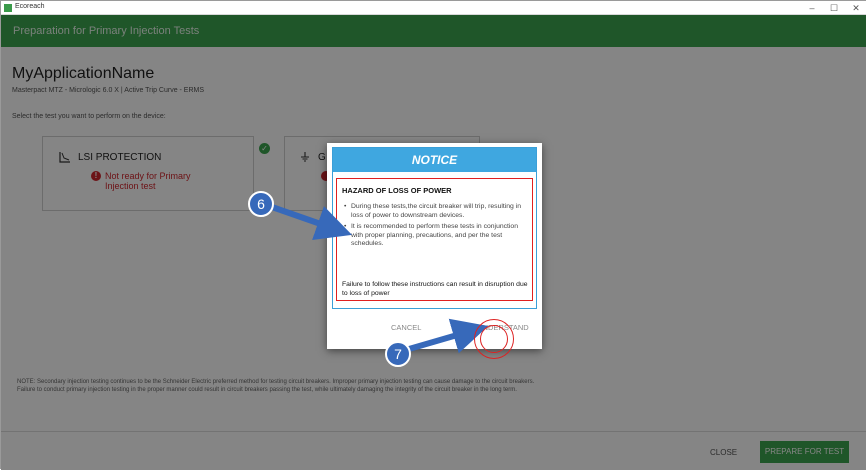  I want to click on window-title: Ecoreach, so click(30, 6).